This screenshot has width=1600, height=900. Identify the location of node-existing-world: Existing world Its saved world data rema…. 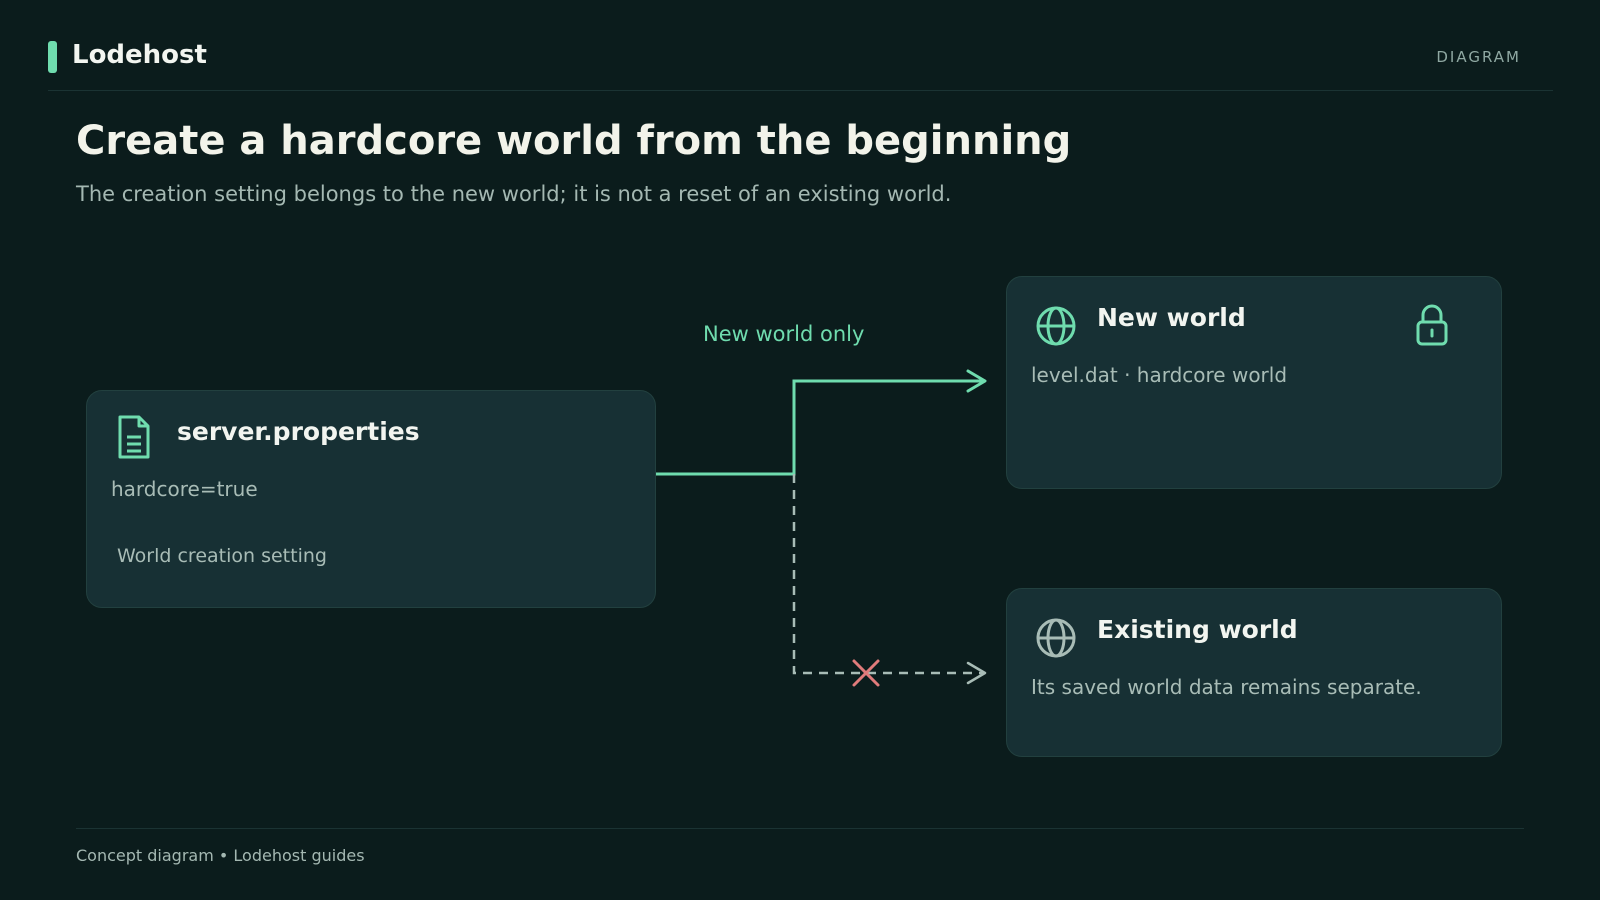
(1254, 672).